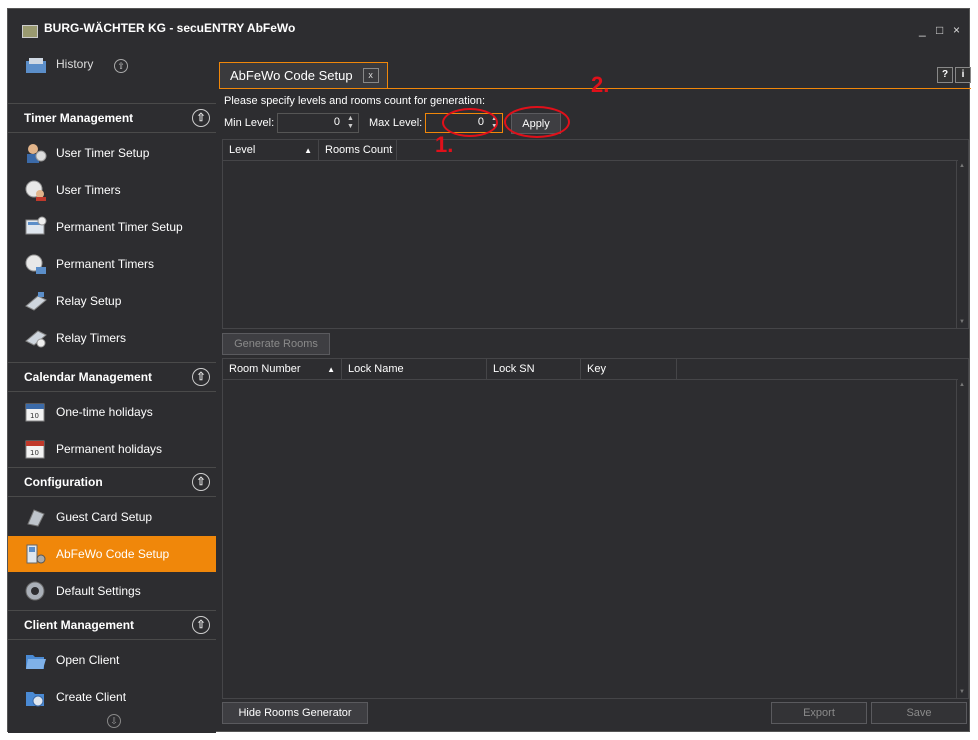 The image size is (978, 740). I want to click on max-level-spinner: 0 ▲ ▼, so click(464, 123).